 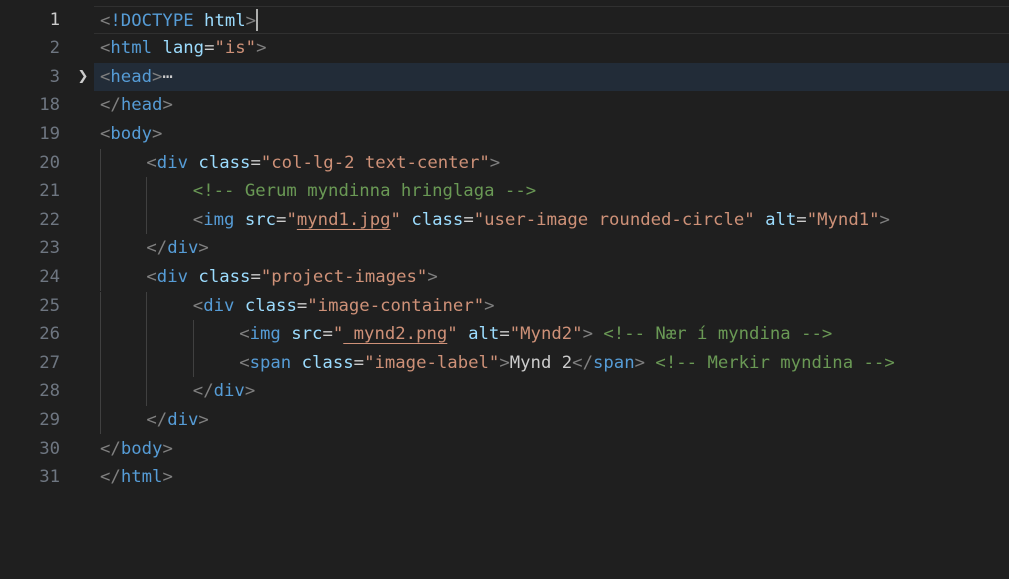 I want to click on code-token-attr: lang, so click(x=183, y=48).